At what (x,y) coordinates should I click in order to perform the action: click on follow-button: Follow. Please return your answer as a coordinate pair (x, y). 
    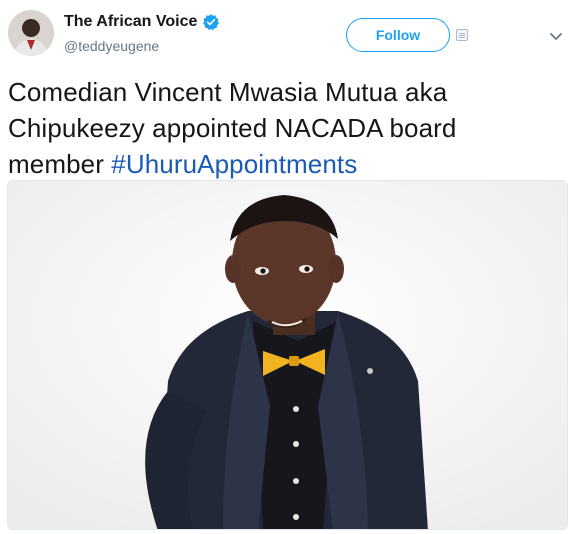
    Looking at the image, I should click on (398, 35).